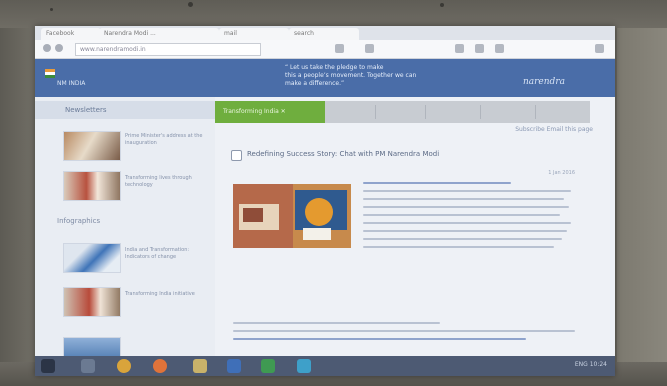 The image size is (667, 386). What do you see at coordinates (71, 34) in the screenshot?
I see `browser-tab: Facebook` at bounding box center [71, 34].